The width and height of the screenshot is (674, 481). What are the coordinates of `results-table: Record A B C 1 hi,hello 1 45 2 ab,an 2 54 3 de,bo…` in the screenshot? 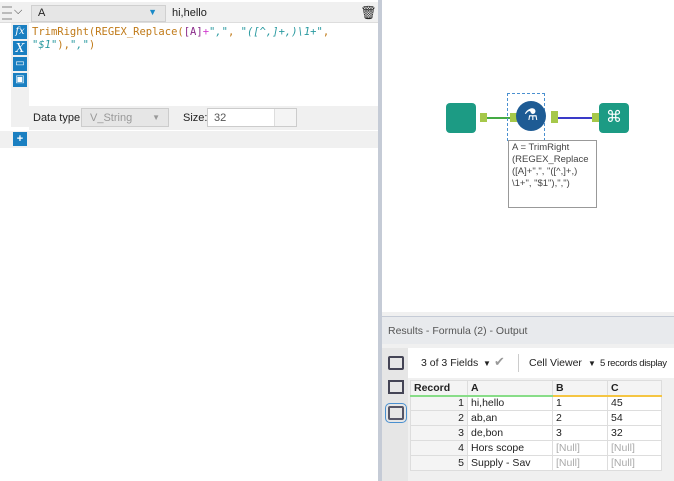 It's located at (536, 425).